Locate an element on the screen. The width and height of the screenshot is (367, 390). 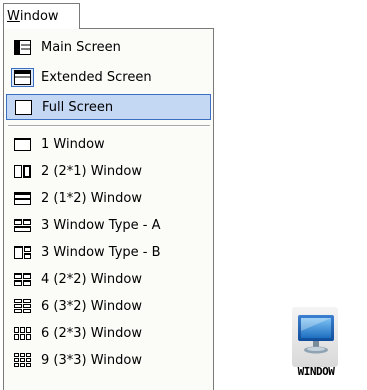
menu-item-label: Full Screen is located at coordinates (78, 107).